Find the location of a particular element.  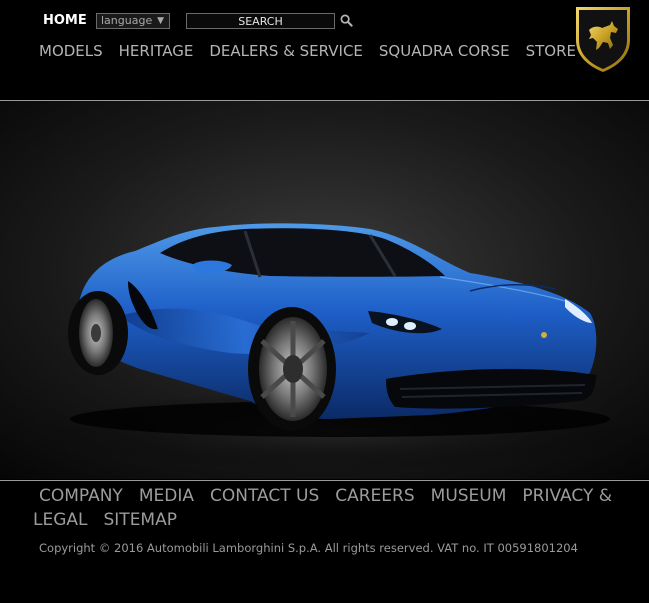

nav-models: MODELS is located at coordinates (71, 53).